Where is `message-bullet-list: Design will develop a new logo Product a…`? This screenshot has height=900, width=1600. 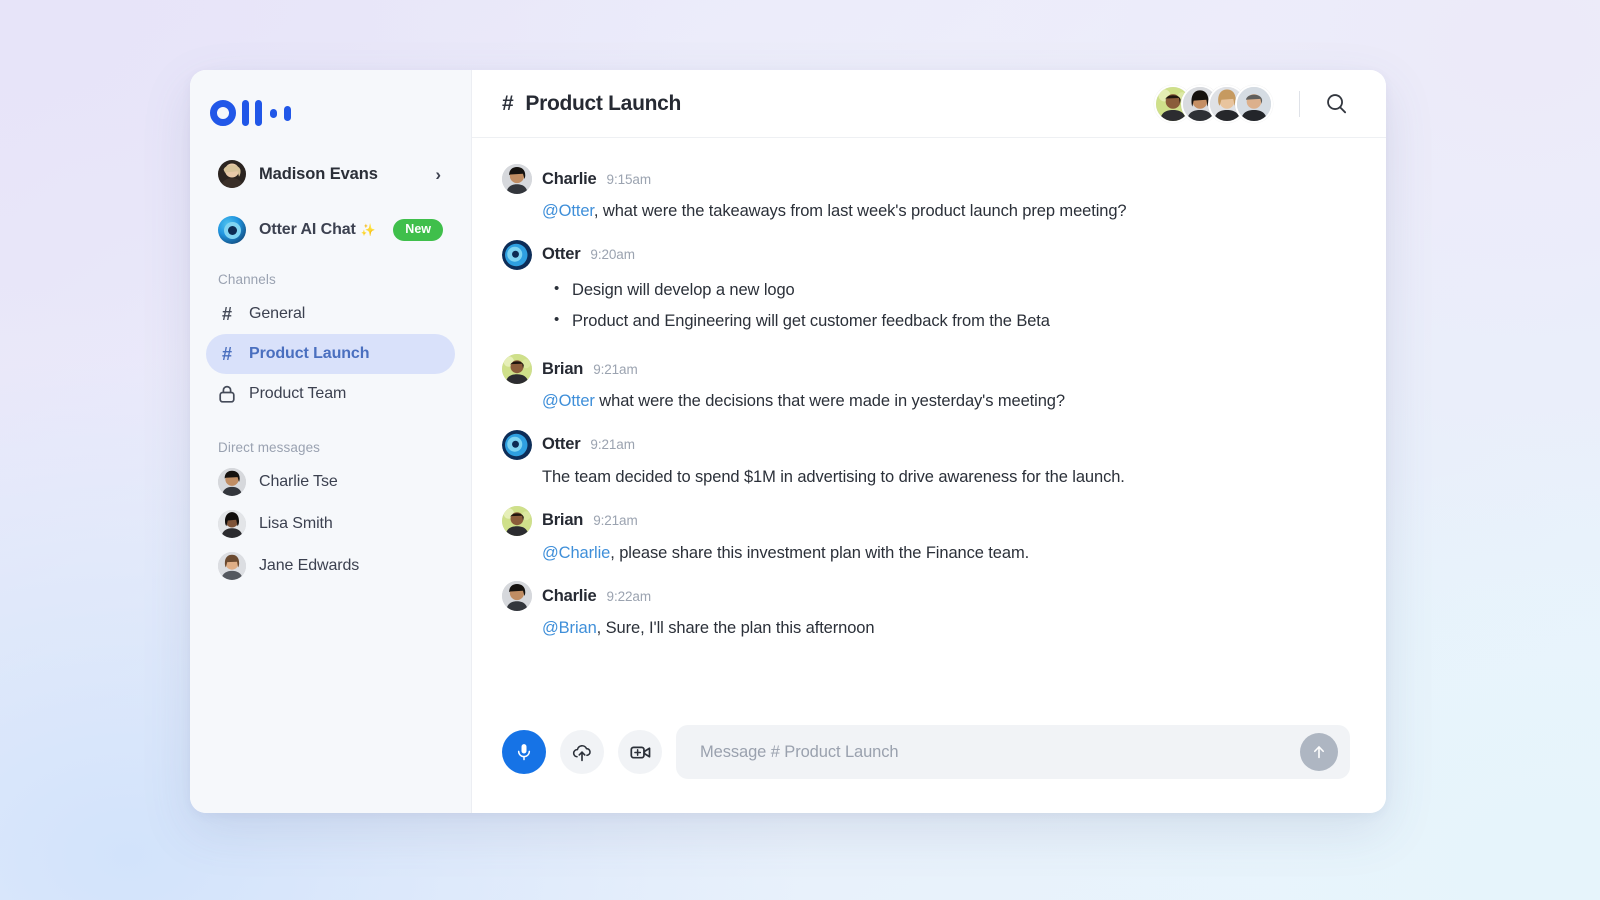 message-bullet-list: Design will develop a new logo Product a… is located at coordinates (926, 306).